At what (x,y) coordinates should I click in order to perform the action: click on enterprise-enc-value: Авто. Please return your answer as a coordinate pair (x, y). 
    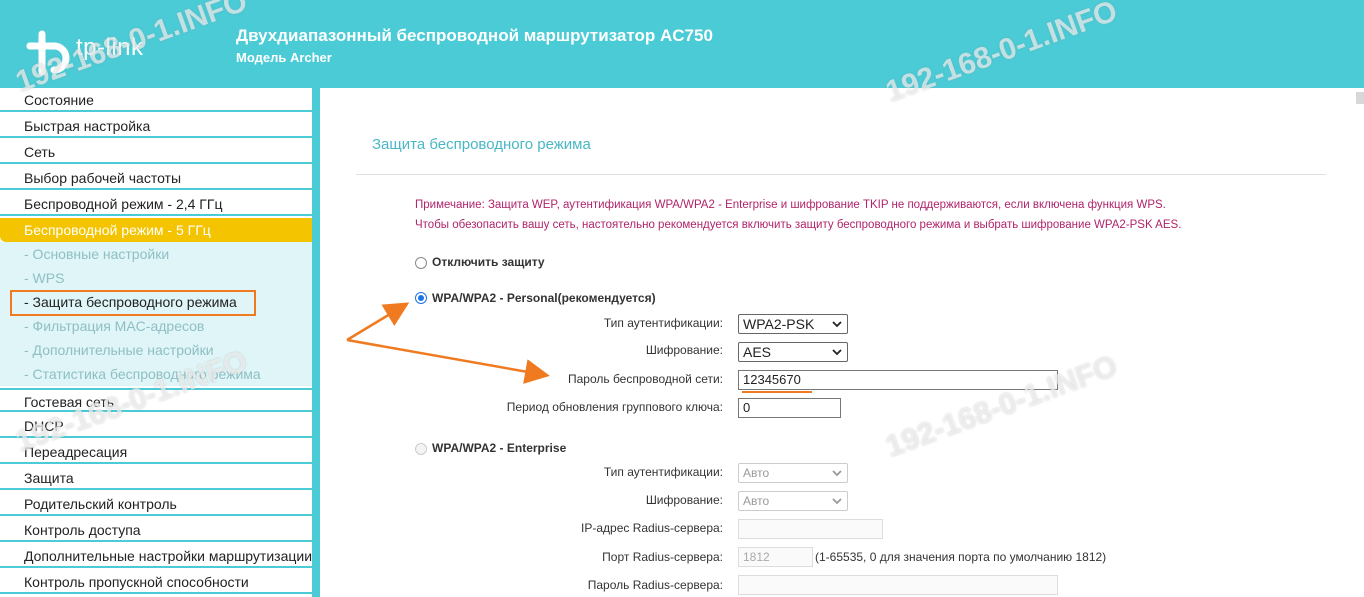
    Looking at the image, I should click on (756, 501).